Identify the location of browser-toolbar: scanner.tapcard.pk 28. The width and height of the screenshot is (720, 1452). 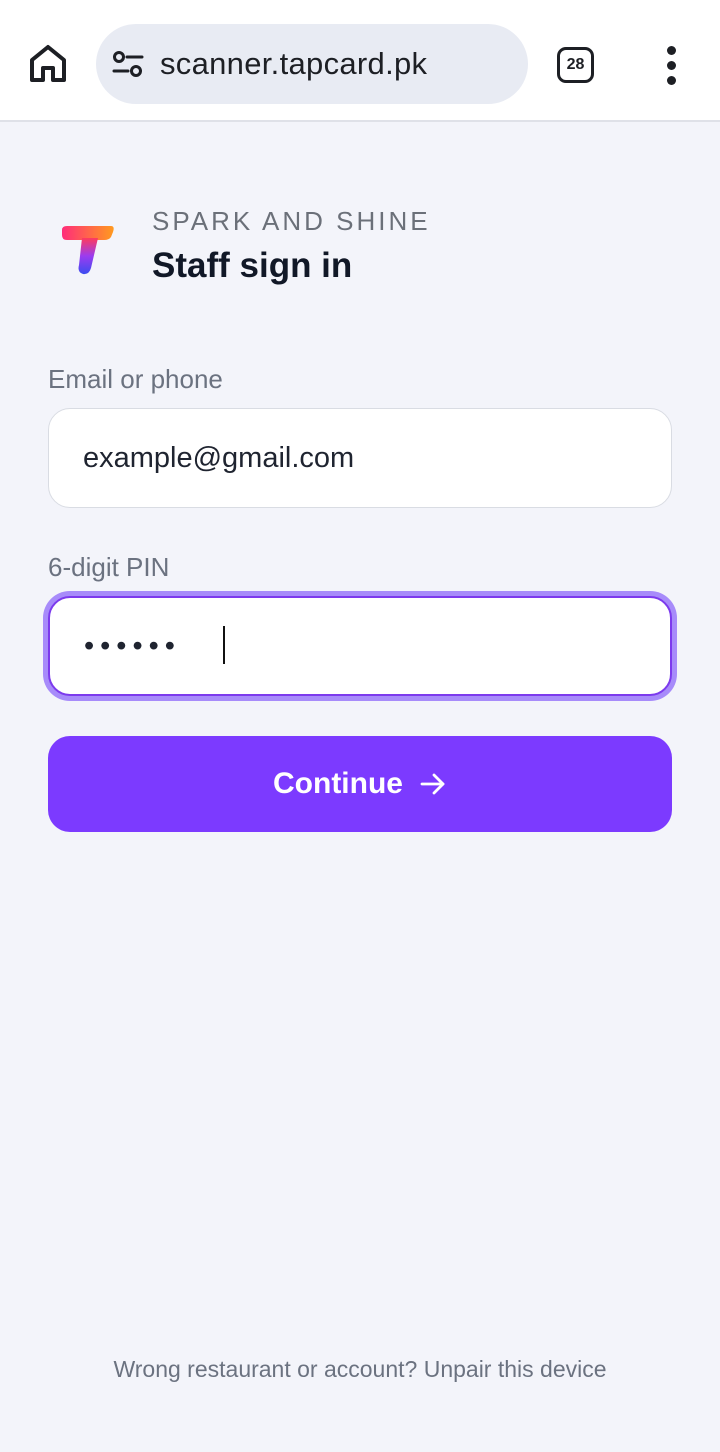
(360, 61).